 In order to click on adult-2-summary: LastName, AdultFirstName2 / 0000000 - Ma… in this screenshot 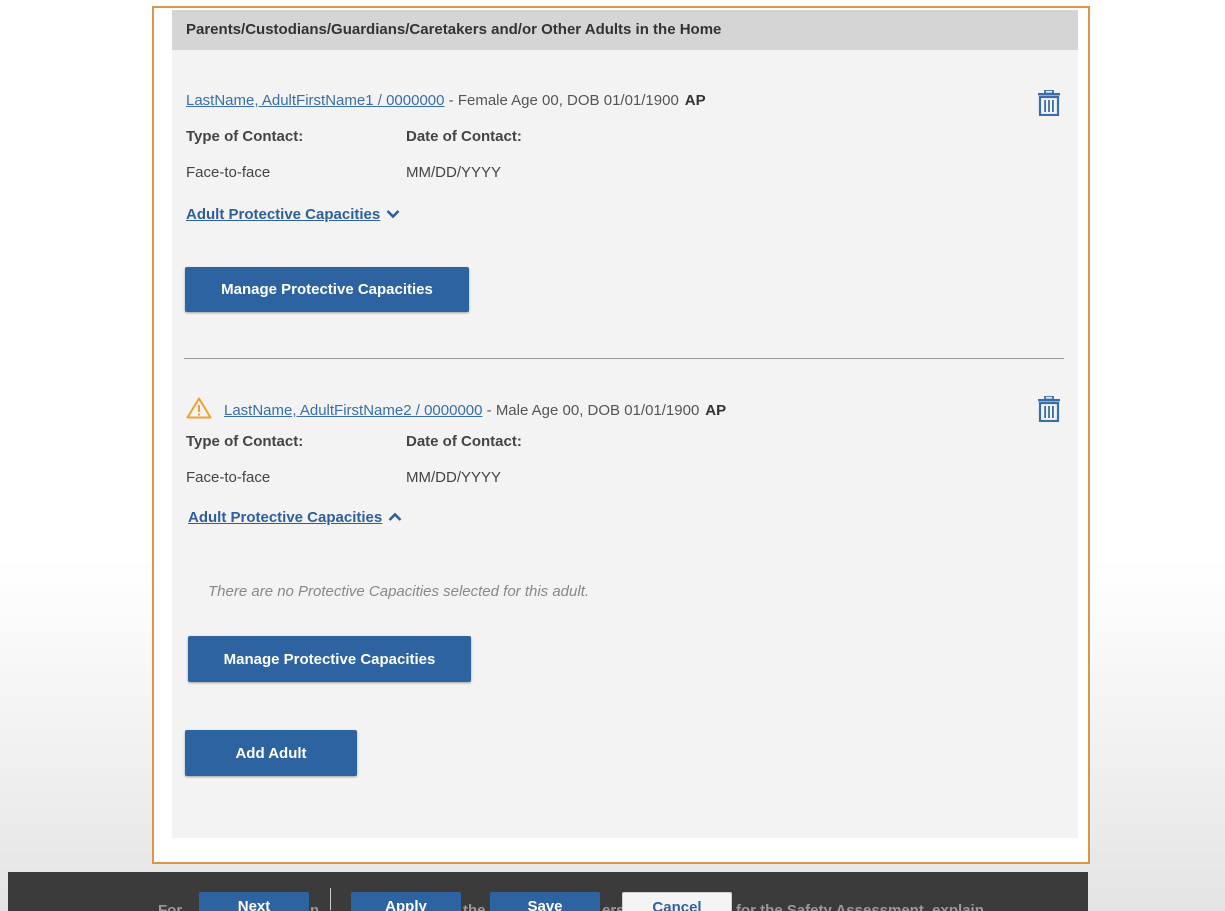, I will do `click(456, 408)`.